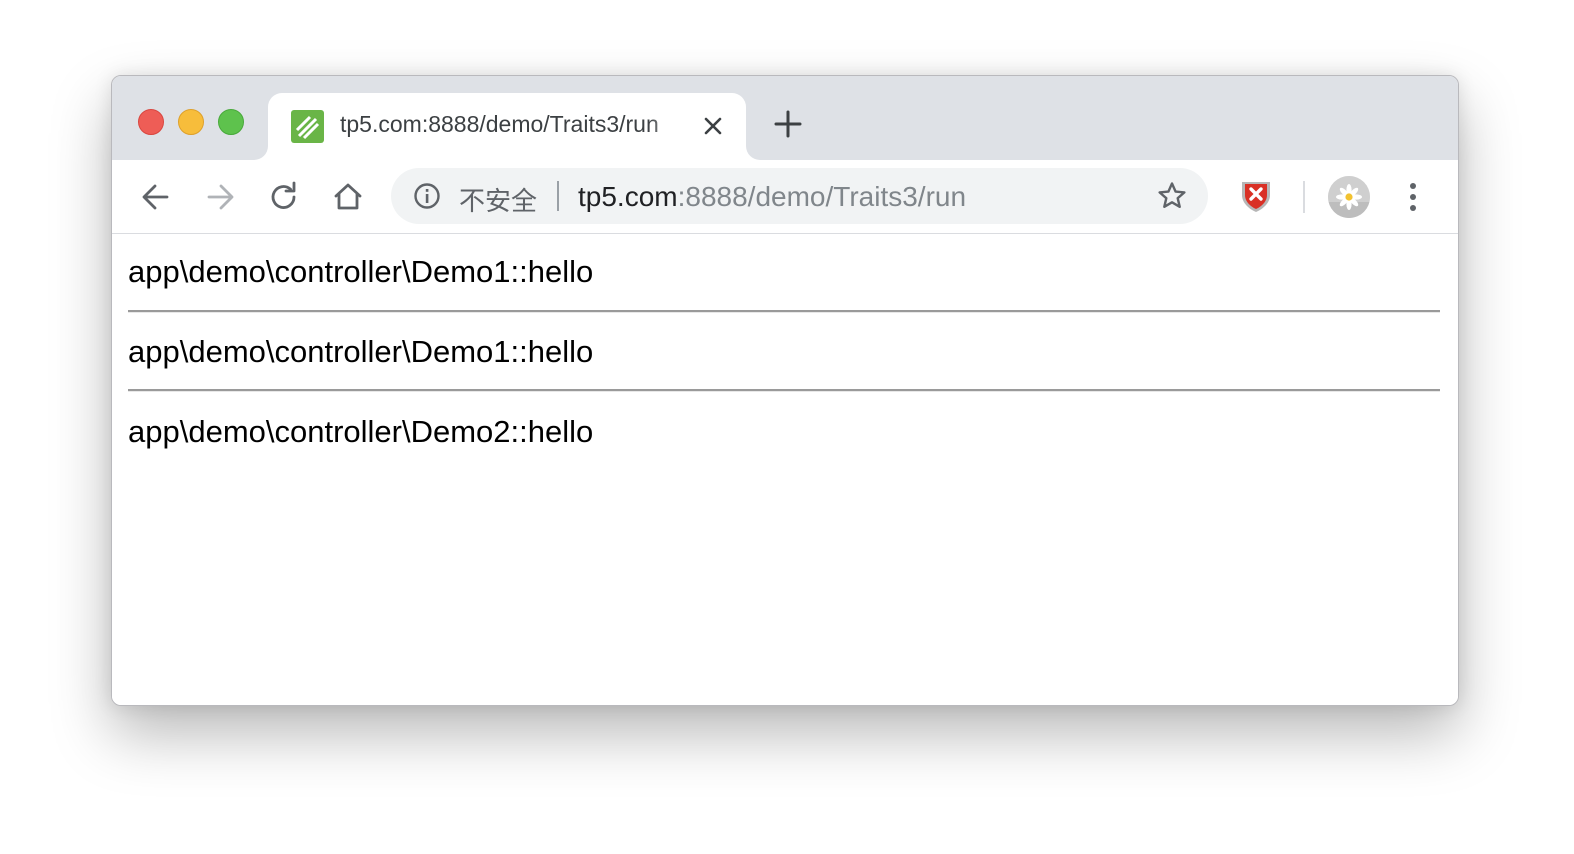  What do you see at coordinates (1304, 197) in the screenshot?
I see `toolbar-divider` at bounding box center [1304, 197].